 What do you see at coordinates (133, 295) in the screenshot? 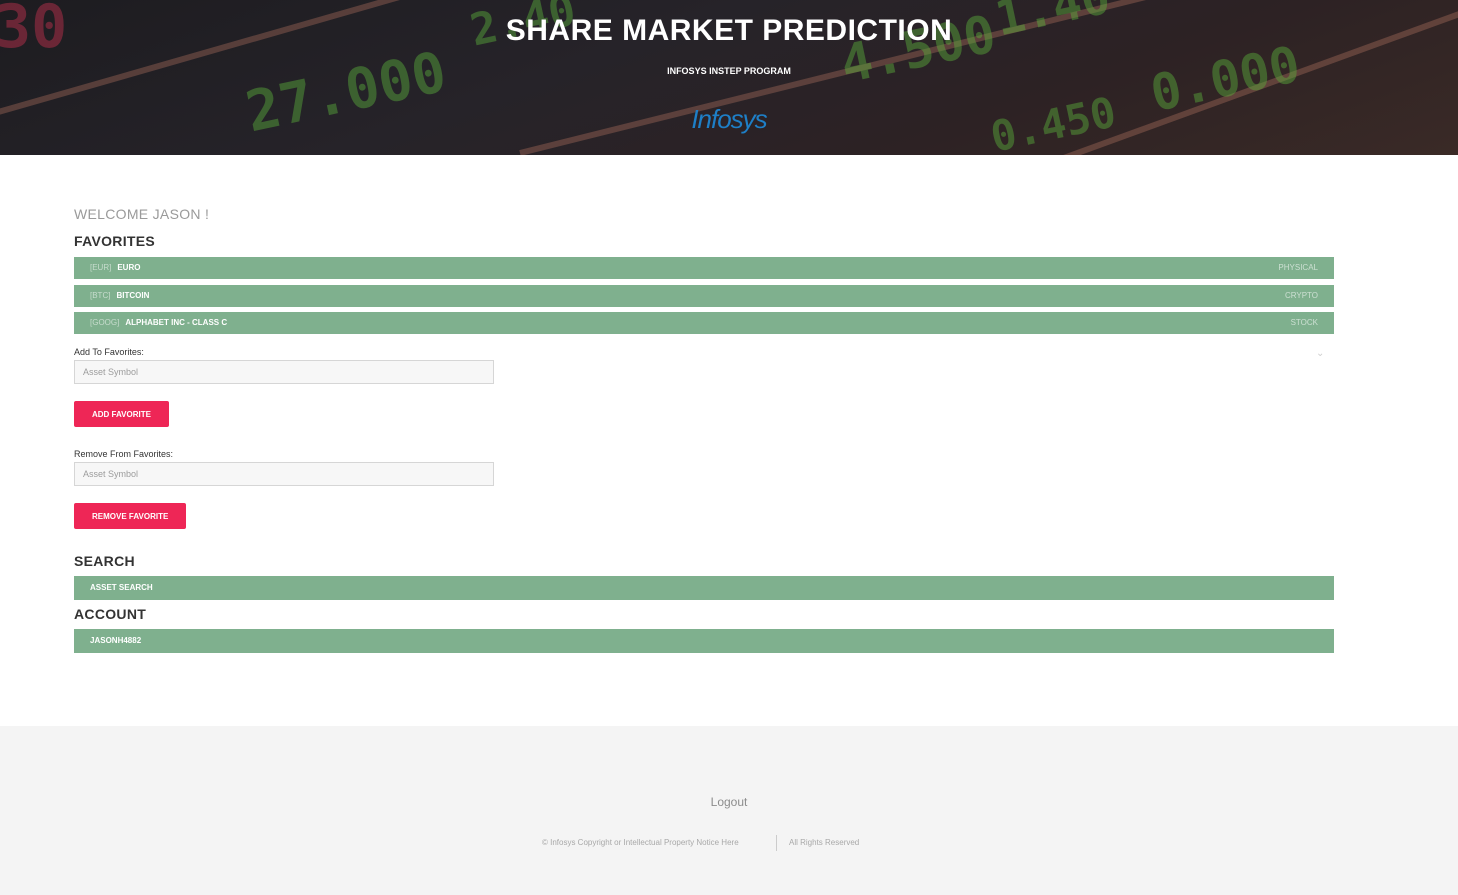
I see `asset-name: BITCOIN` at bounding box center [133, 295].